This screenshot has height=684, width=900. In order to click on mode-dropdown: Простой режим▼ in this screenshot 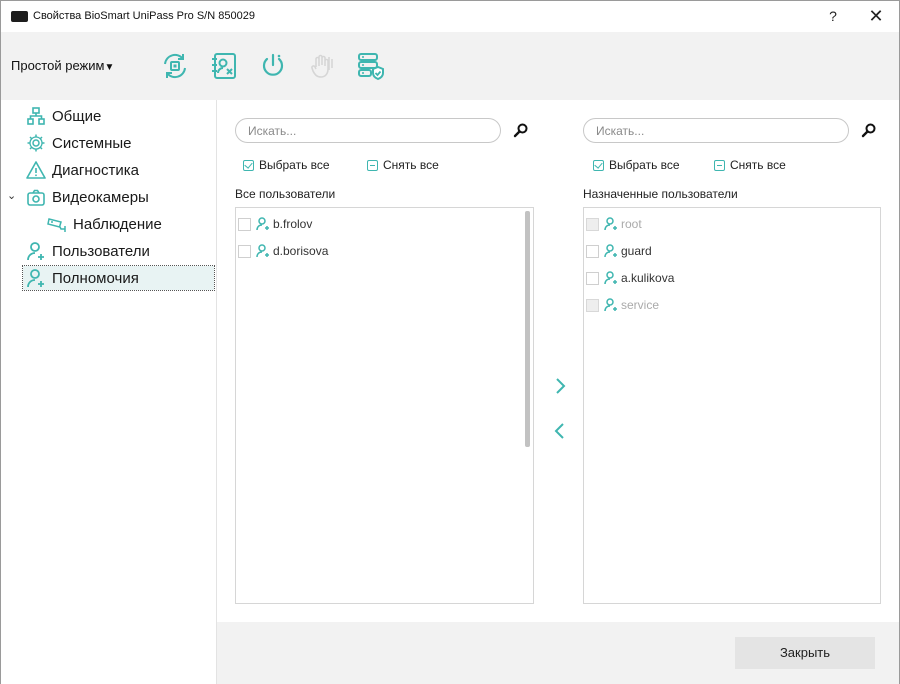, I will do `click(62, 65)`.